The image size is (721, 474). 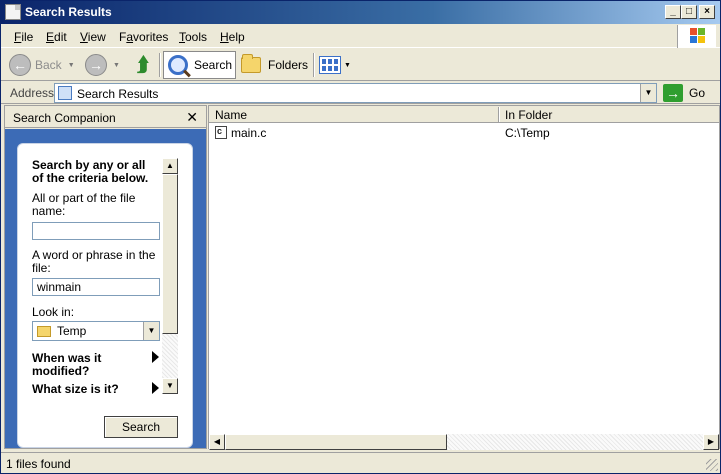 I want to click on forward-dropdown-icon: ▼, so click(x=116, y=65).